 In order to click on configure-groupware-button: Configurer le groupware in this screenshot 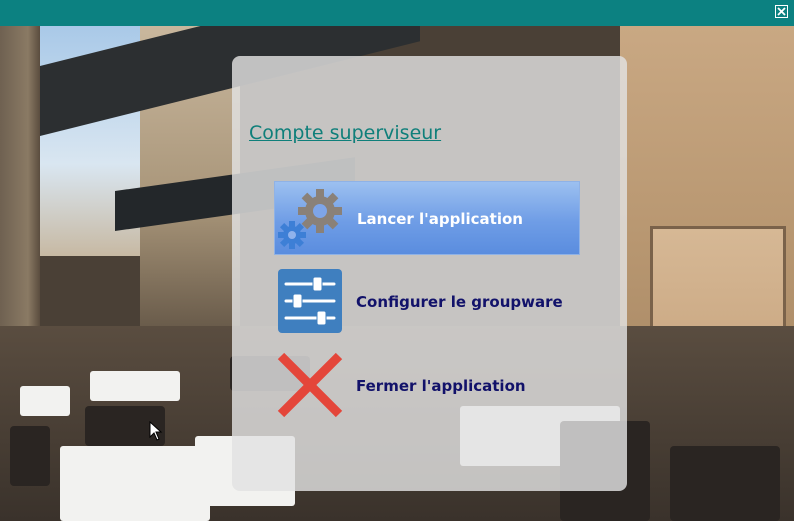, I will do `click(427, 302)`.